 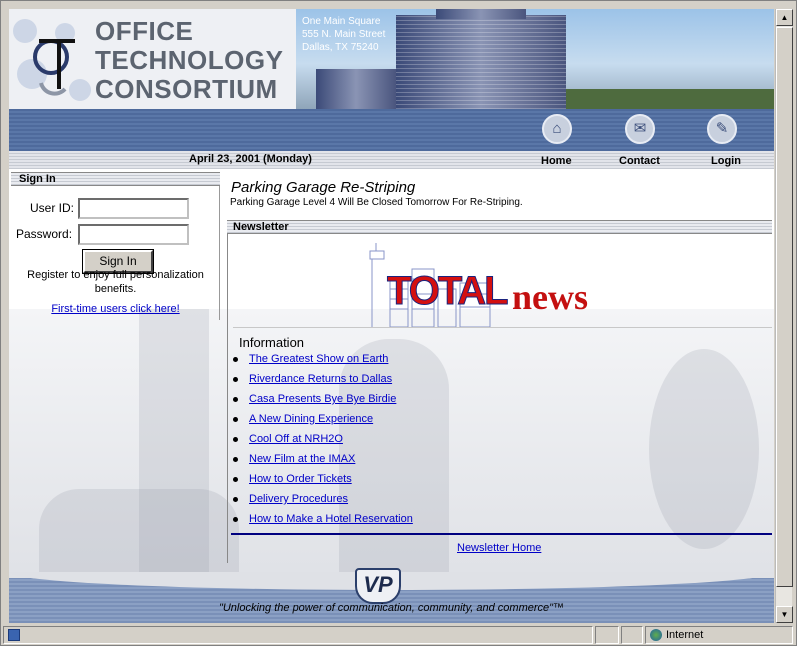 I want to click on page-icon, so click(x=14, y=635).